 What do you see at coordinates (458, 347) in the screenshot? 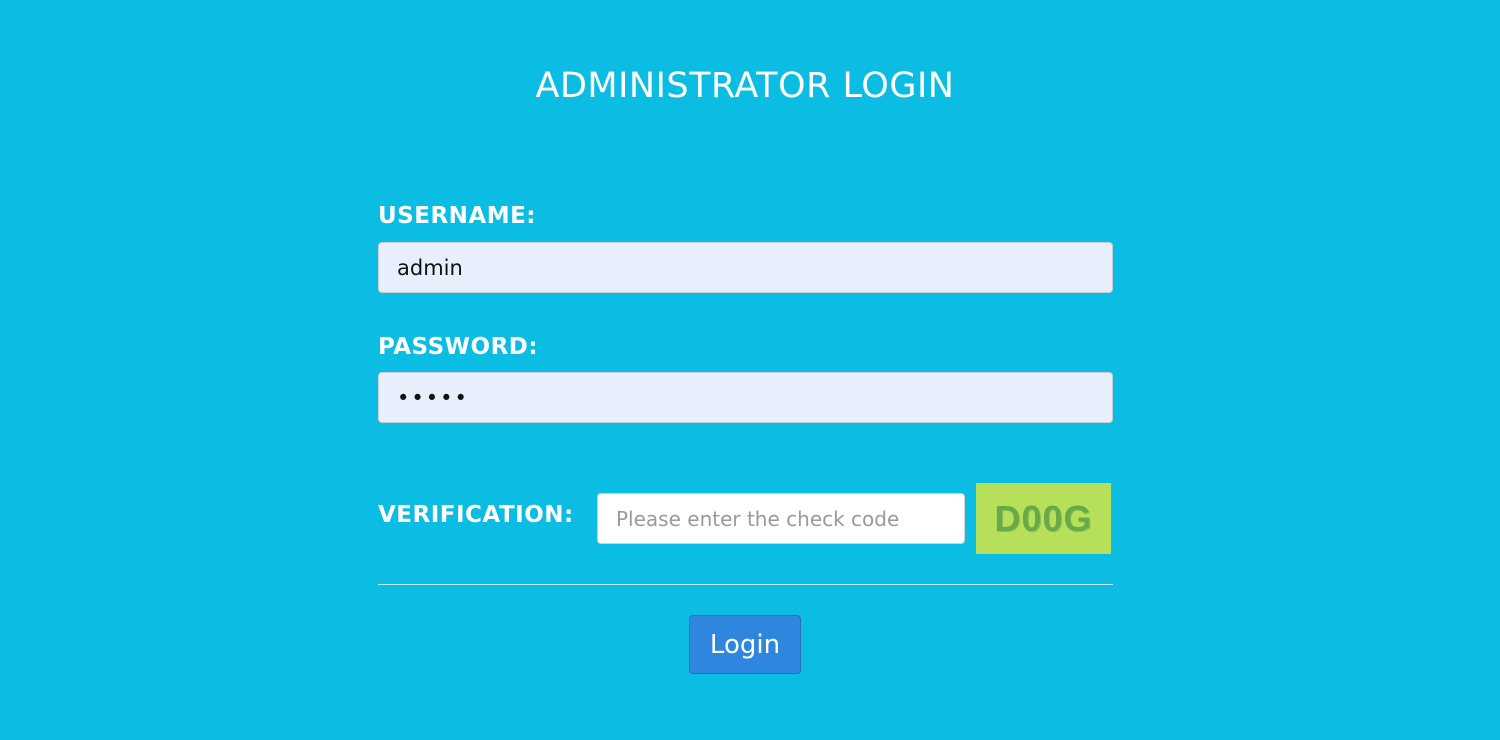
I see `password-label: PASSWORD:` at bounding box center [458, 347].